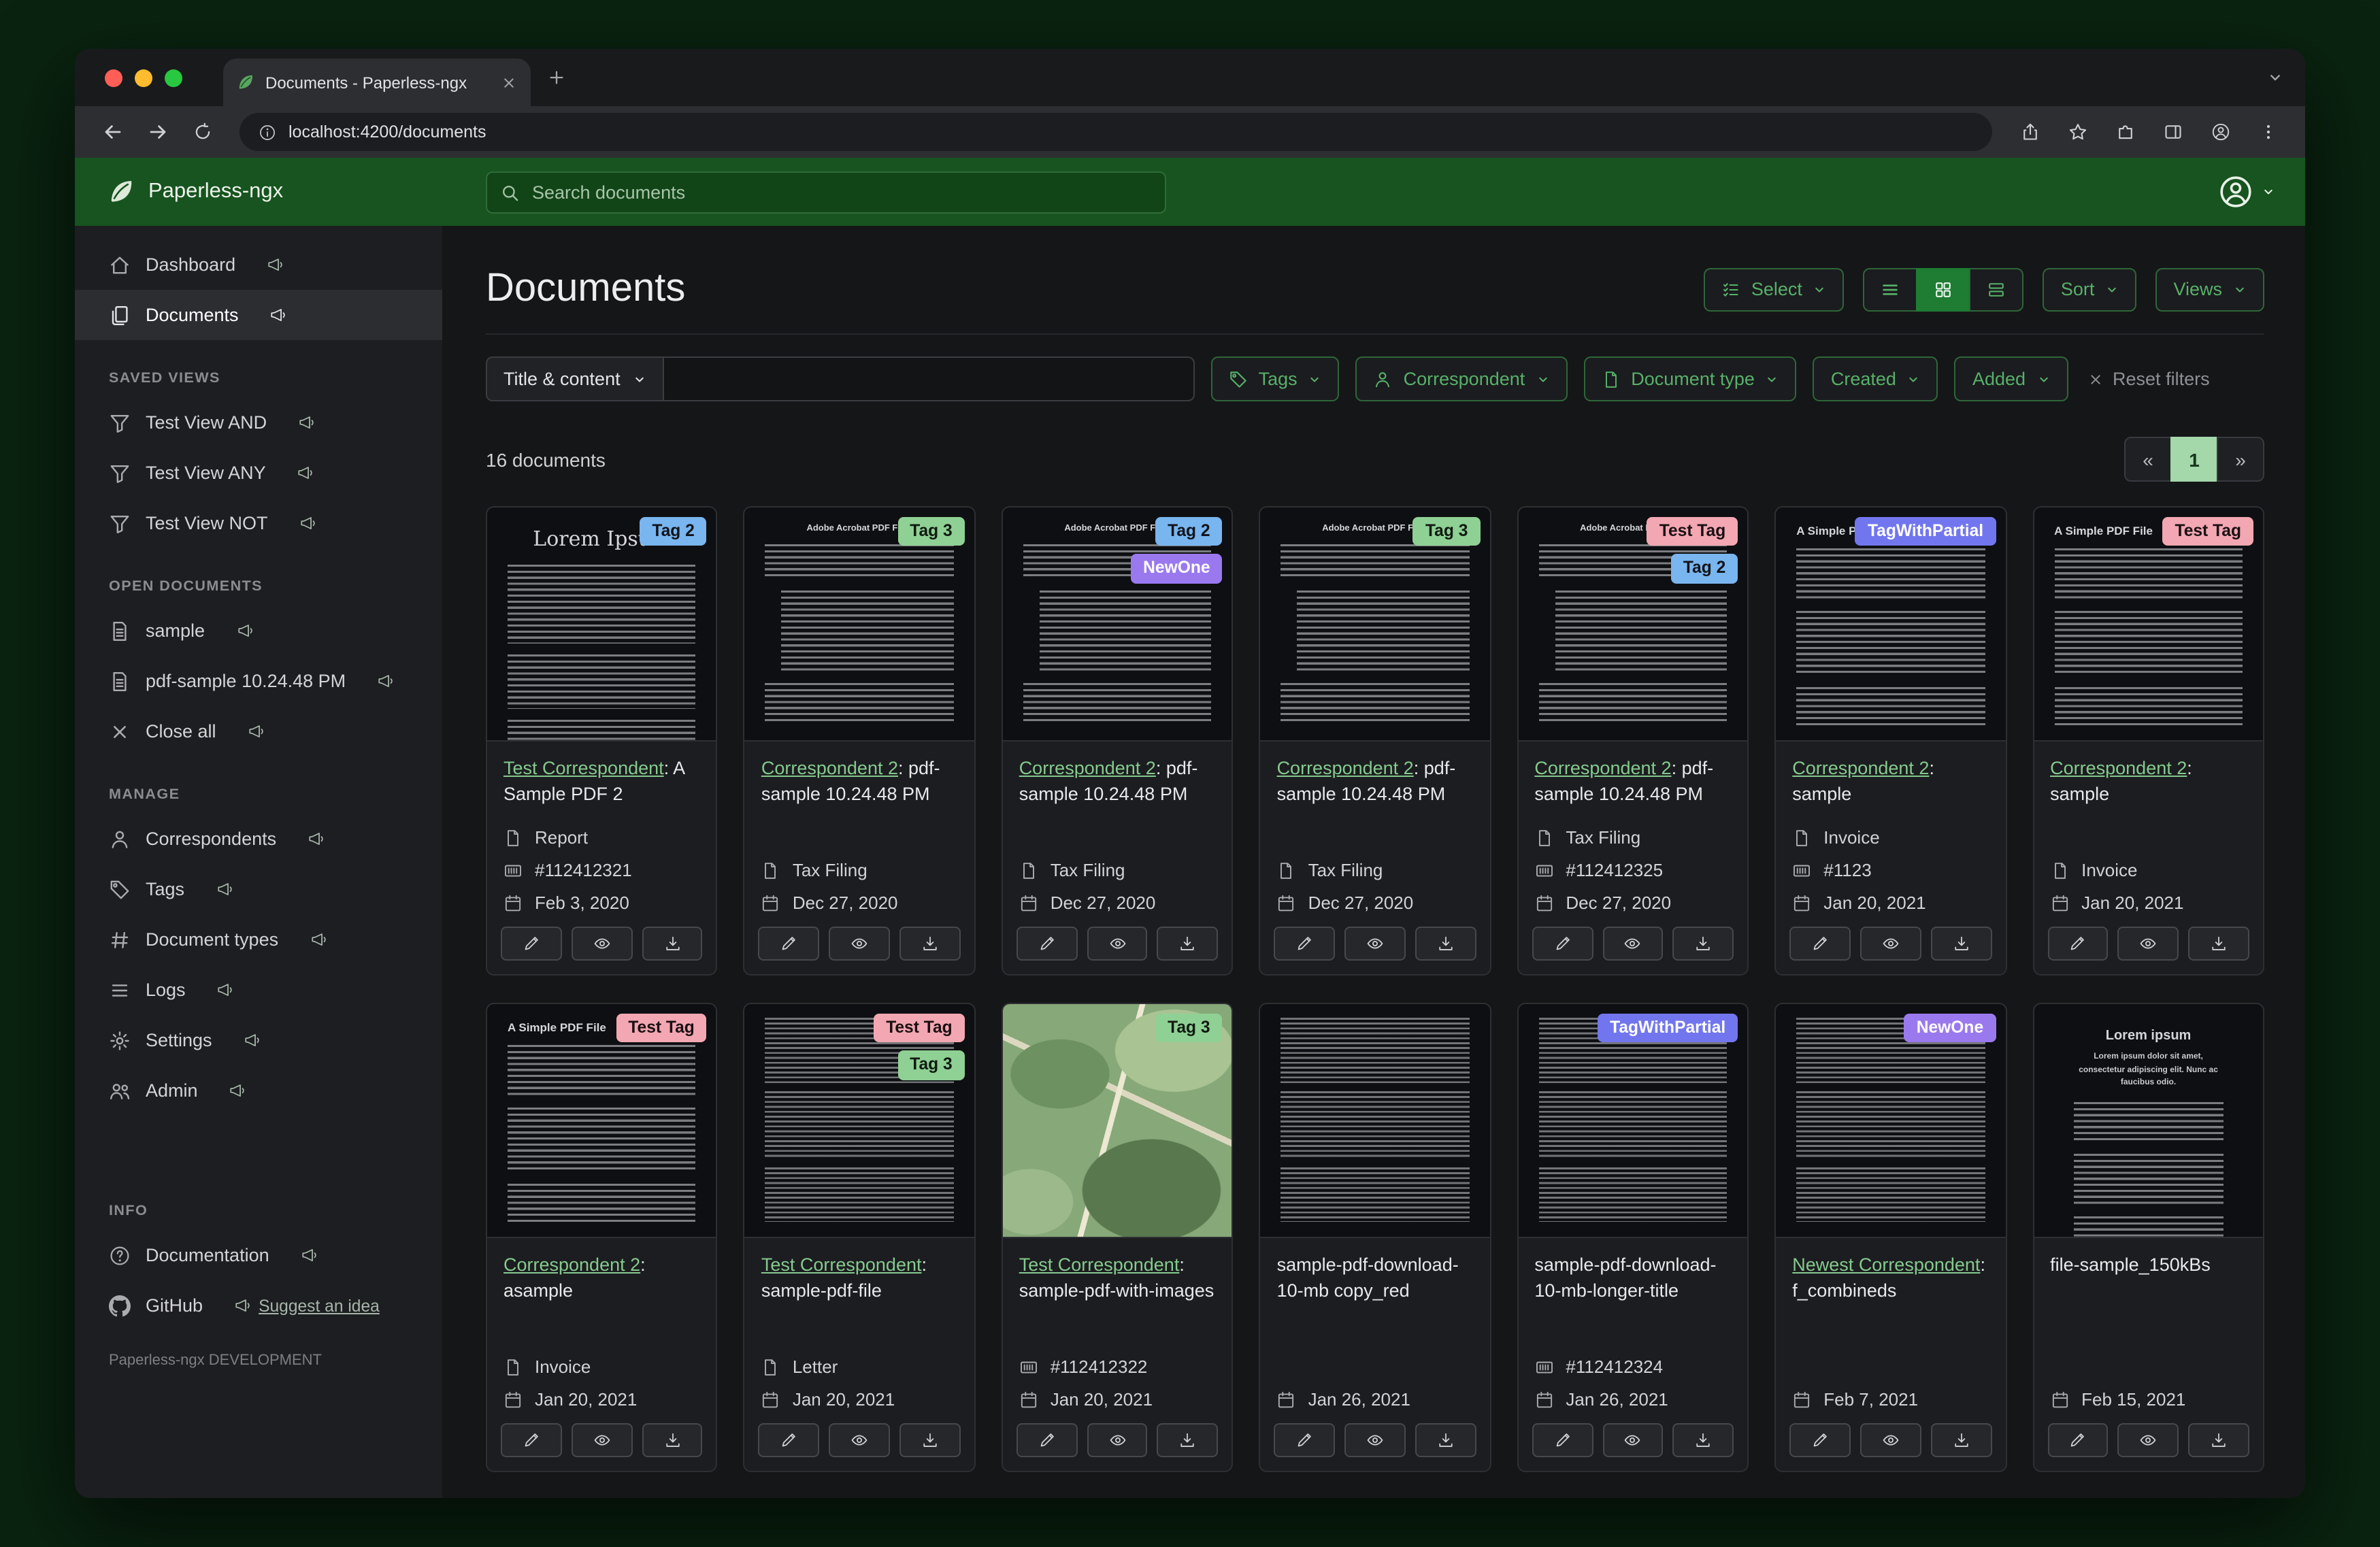  What do you see at coordinates (2209, 289) in the screenshot?
I see `views-button: Views` at bounding box center [2209, 289].